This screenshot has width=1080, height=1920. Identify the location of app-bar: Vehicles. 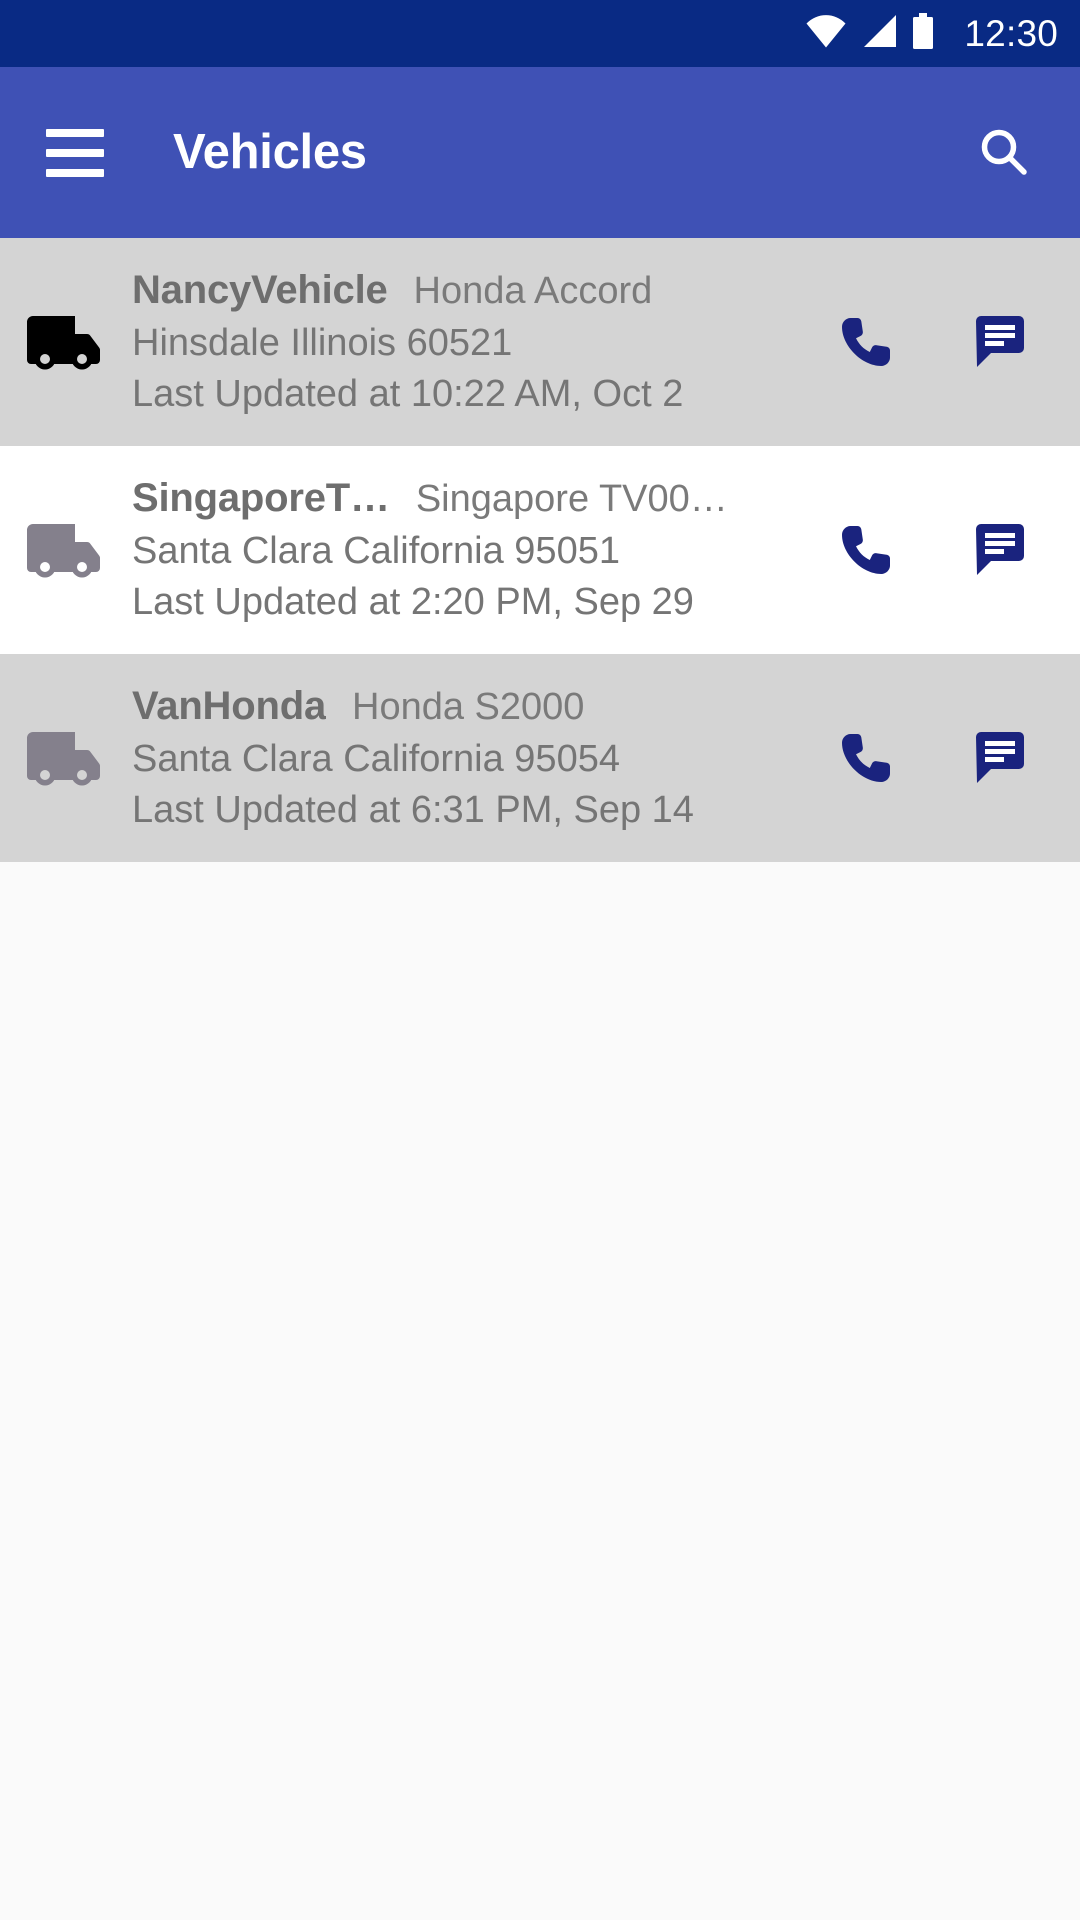
(540, 152).